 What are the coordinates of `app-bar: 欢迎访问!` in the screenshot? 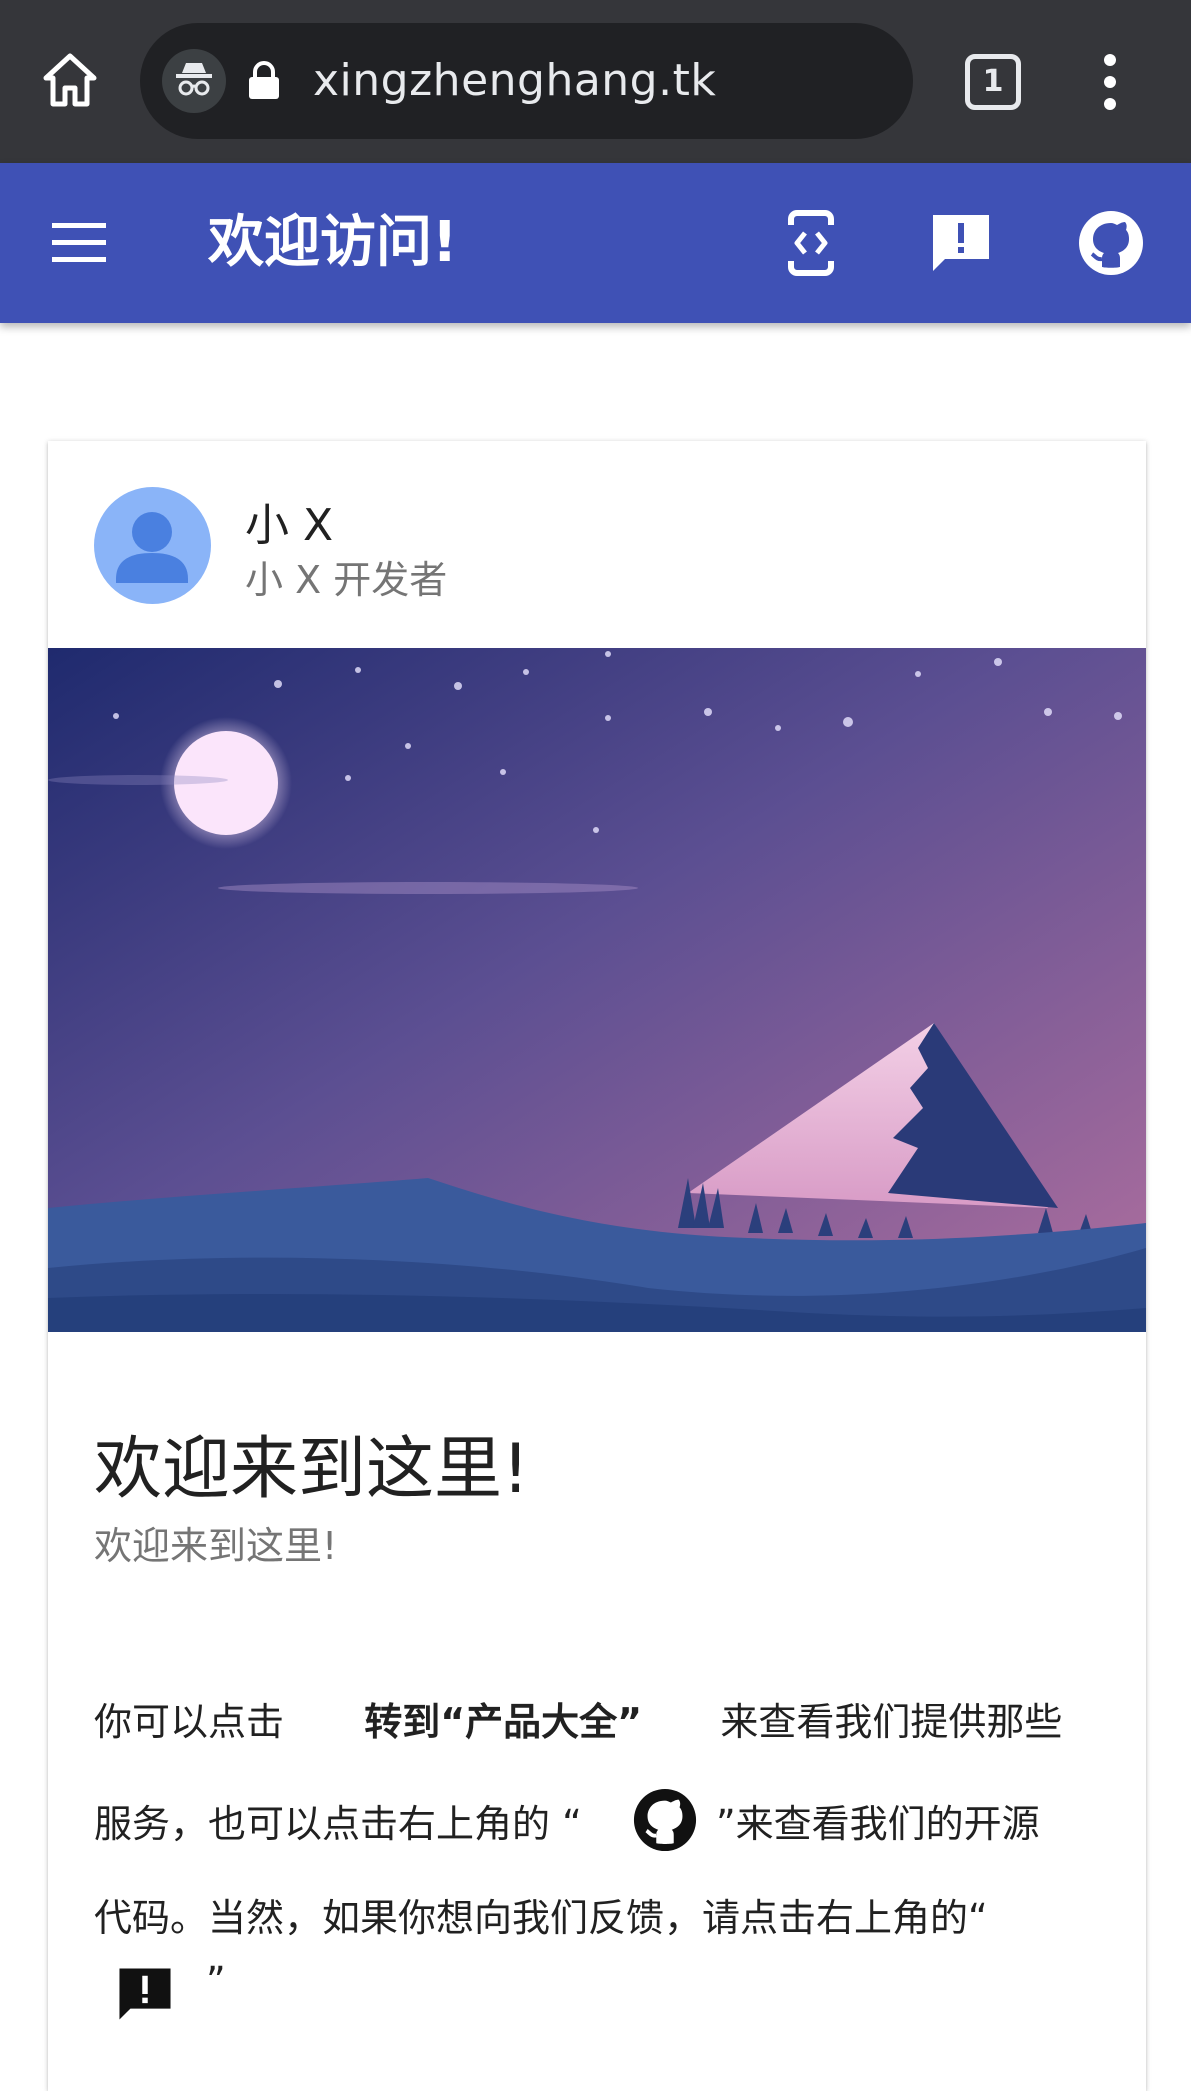 It's located at (595, 243).